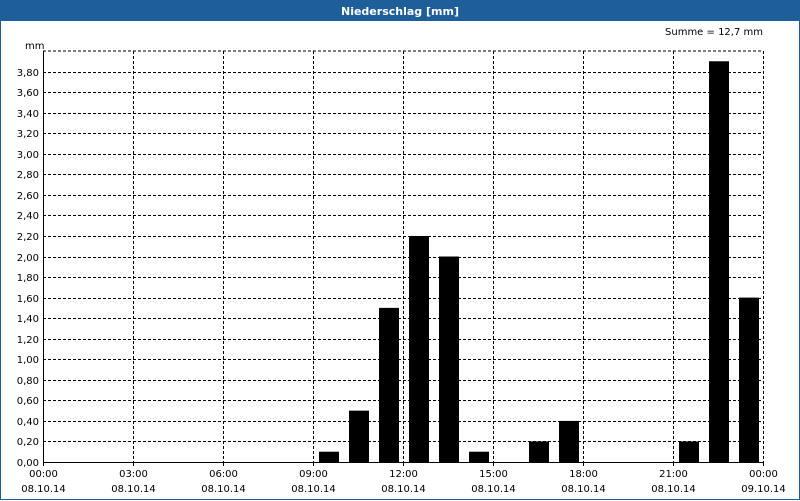 The image size is (800, 501). Describe the element at coordinates (223, 474) in the screenshot. I see `x-tick-time: 06:00` at that location.